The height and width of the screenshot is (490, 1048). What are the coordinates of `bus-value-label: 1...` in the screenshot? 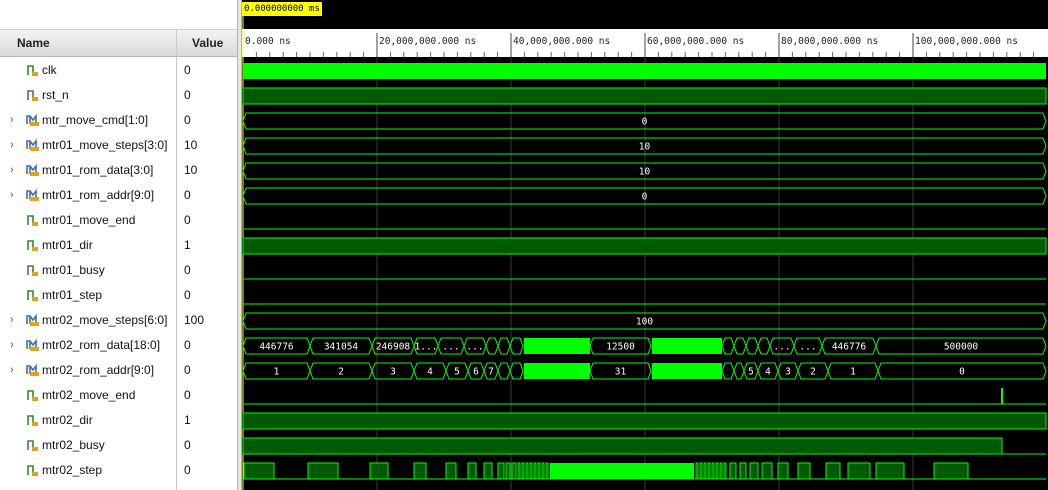 It's located at (426, 347).